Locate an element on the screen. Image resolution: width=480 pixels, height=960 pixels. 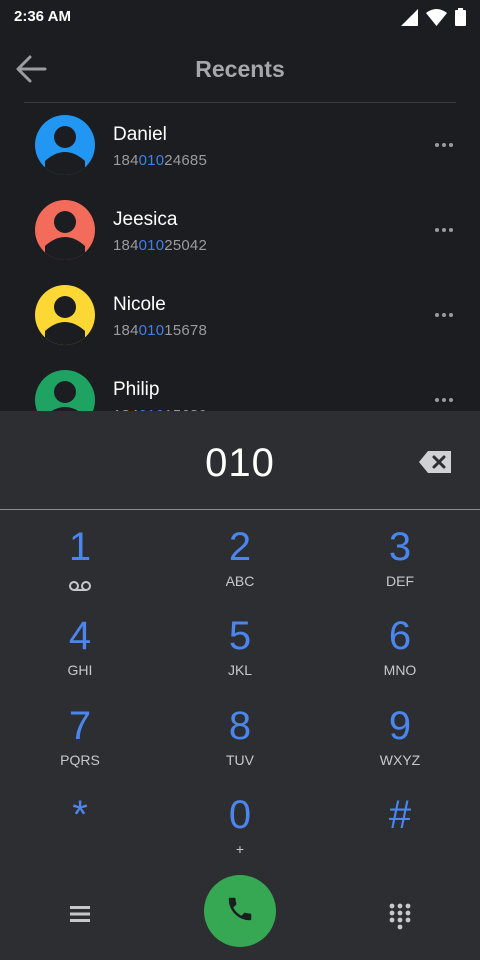
key-digit: 8 is located at coordinates (240, 726).